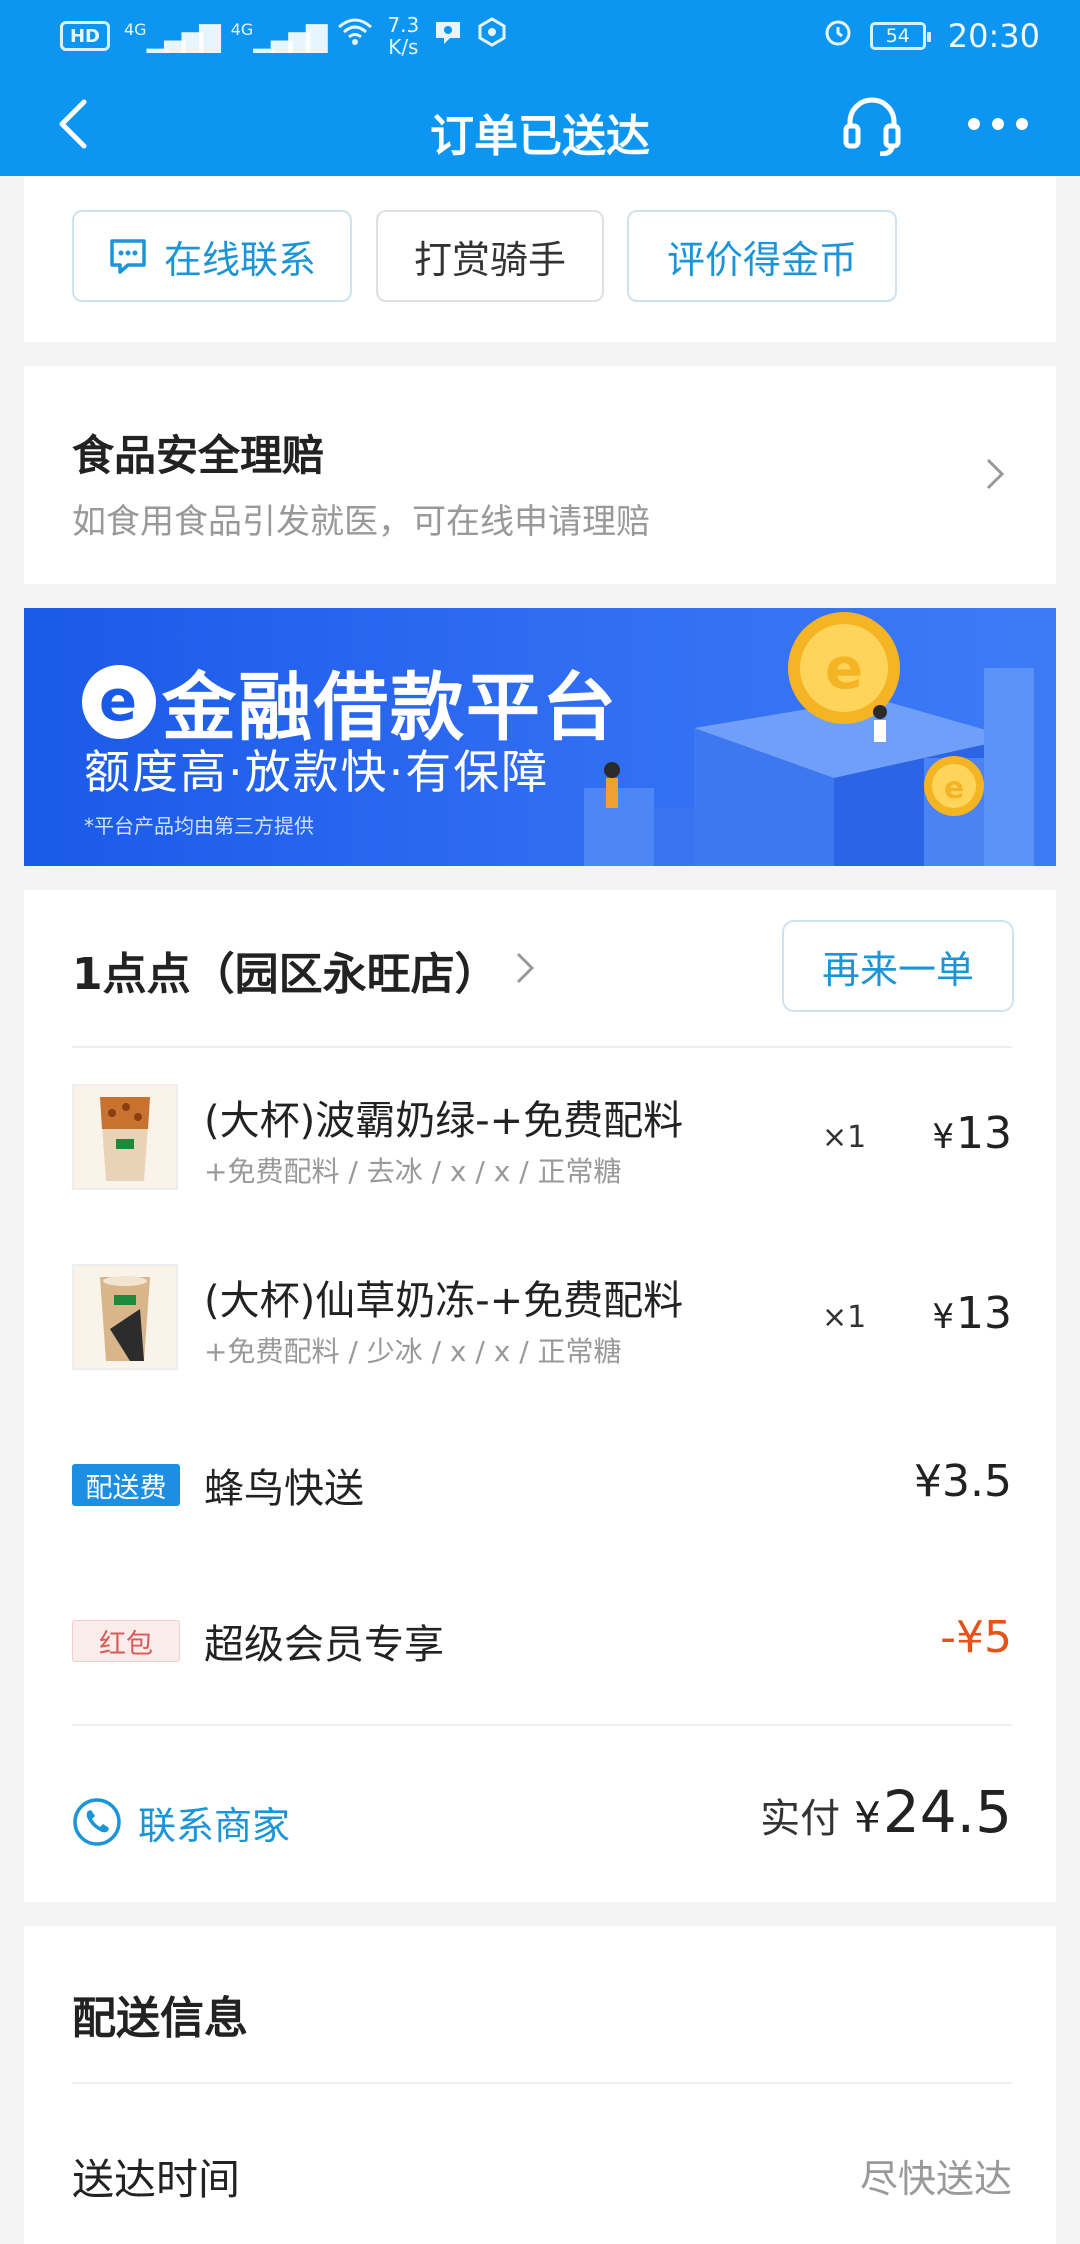  I want to click on more-options-button, so click(998, 124).